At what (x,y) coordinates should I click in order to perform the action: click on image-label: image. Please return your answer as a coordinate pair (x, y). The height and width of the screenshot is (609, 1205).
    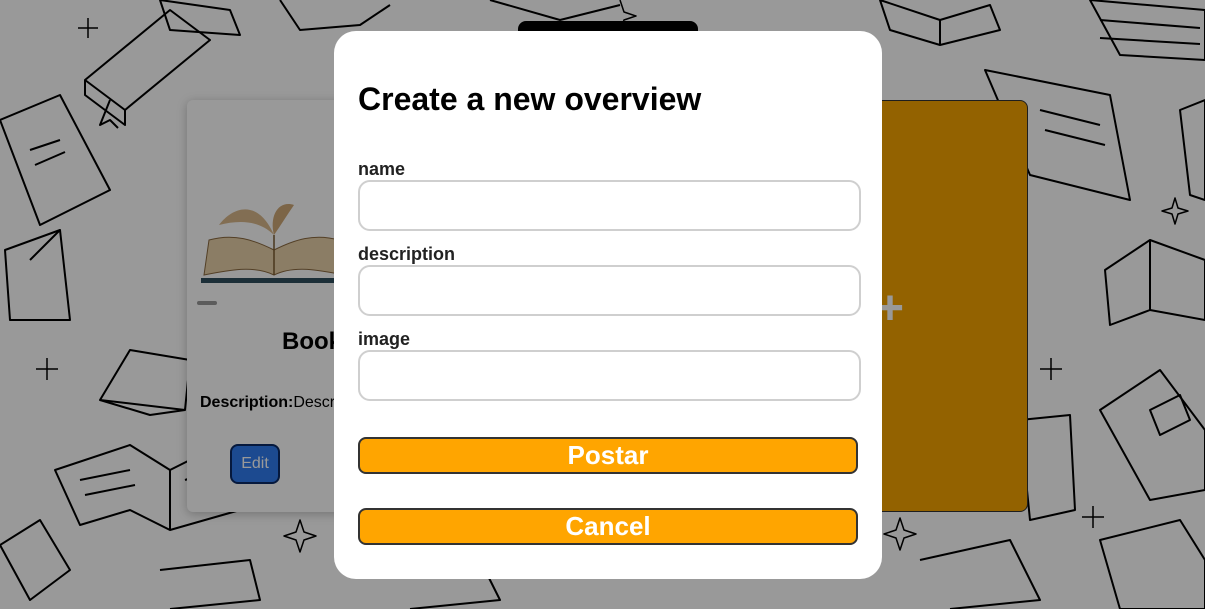
    Looking at the image, I should click on (384, 339).